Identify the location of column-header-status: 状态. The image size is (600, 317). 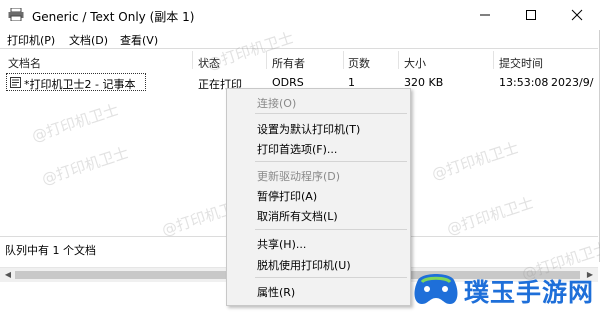
(209, 63).